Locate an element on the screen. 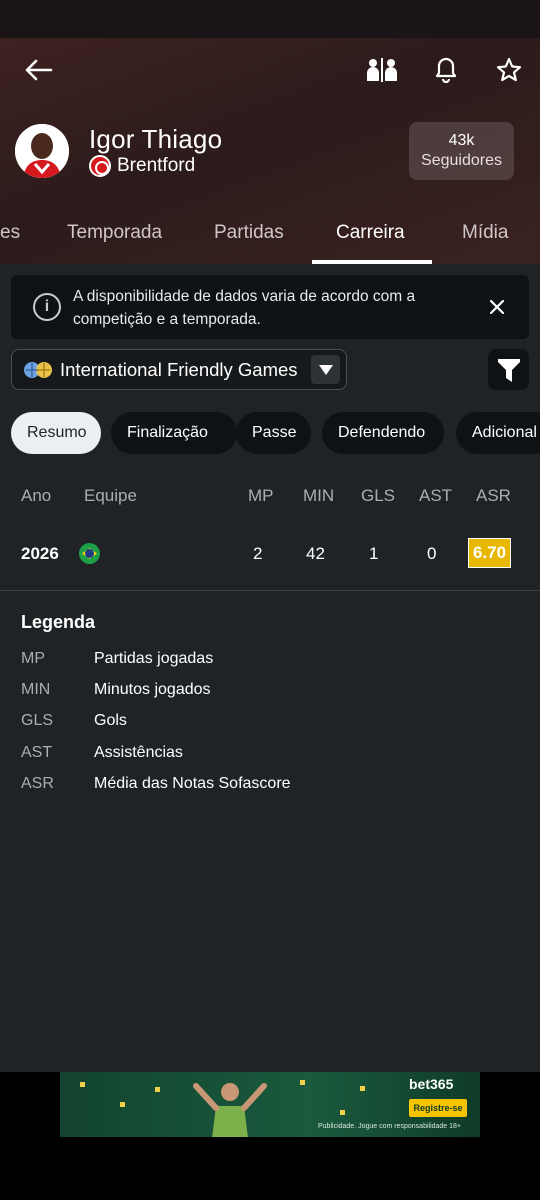 The width and height of the screenshot is (540, 1200). back-arrow-icon is located at coordinates (39, 70).